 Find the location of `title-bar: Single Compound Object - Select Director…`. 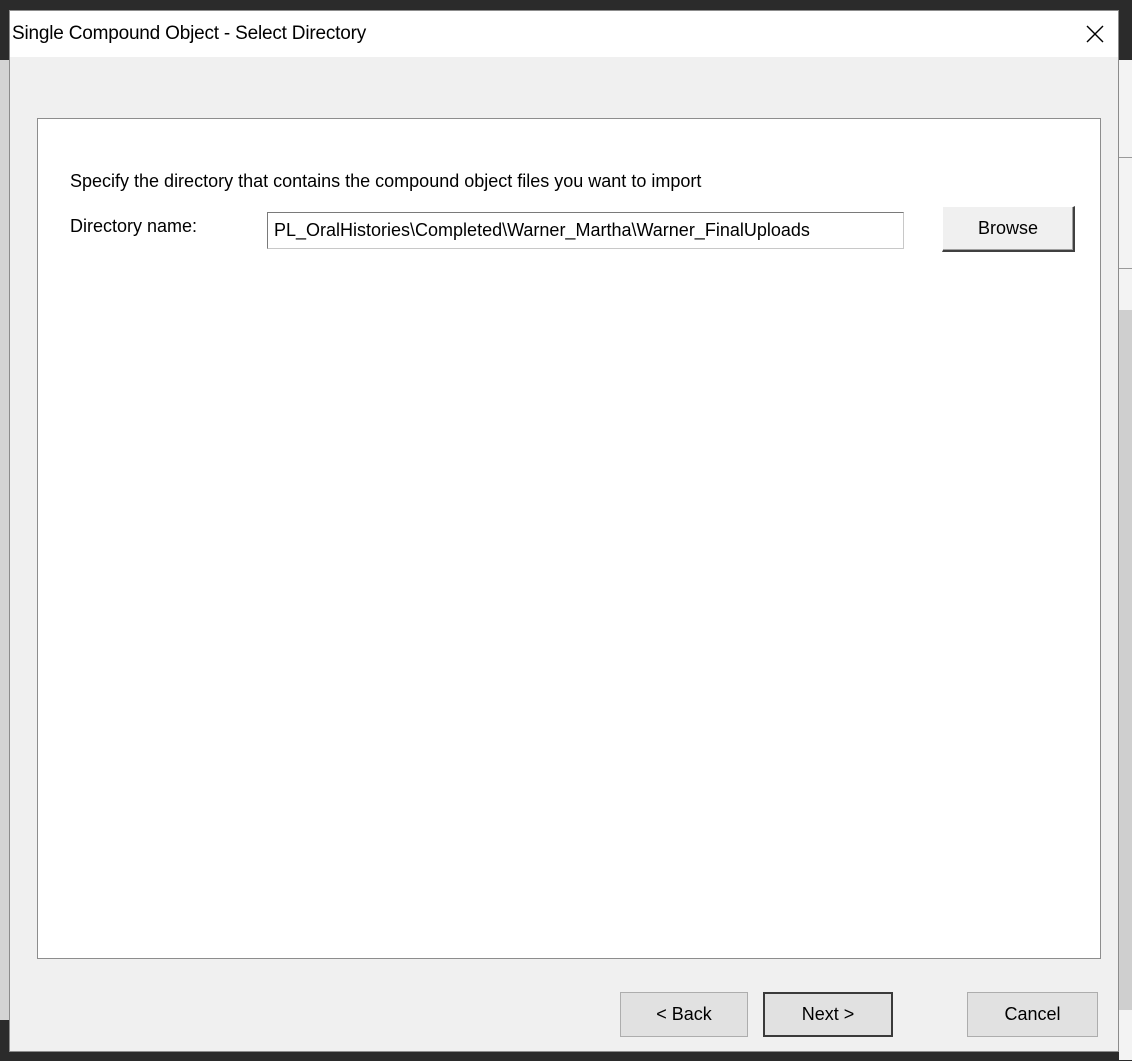

title-bar: Single Compound Object - Select Director… is located at coordinates (564, 34).